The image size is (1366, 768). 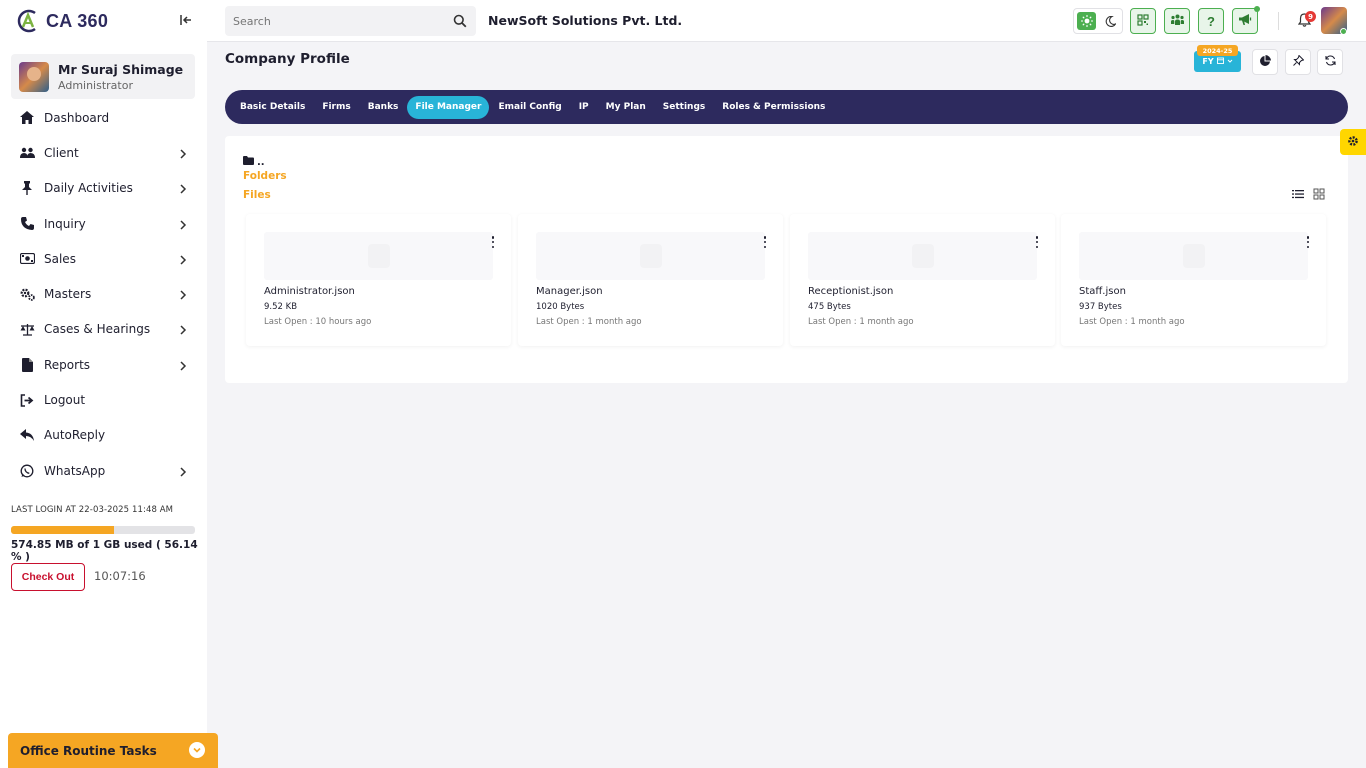 I want to click on file-name: Manager.json, so click(x=569, y=291).